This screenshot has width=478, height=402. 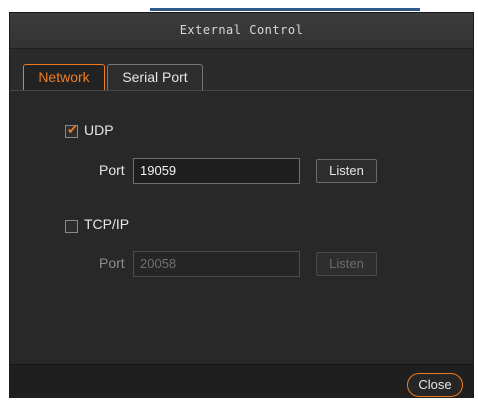 I want to click on dialog-title: External Control, so click(x=241, y=30).